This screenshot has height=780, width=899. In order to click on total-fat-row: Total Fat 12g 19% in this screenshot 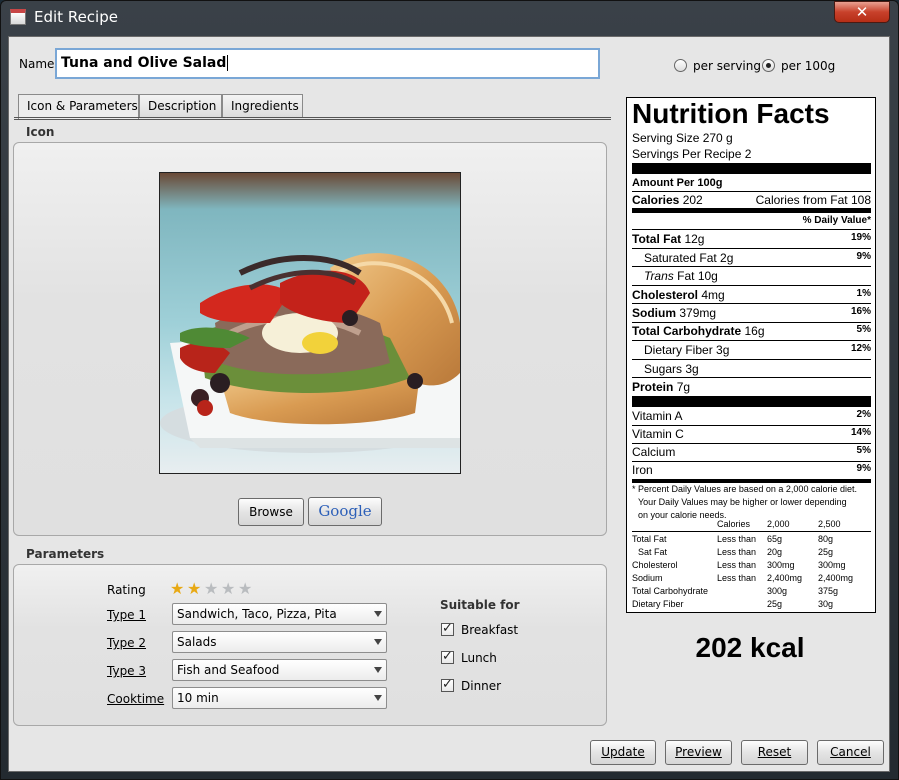, I will do `click(751, 239)`.